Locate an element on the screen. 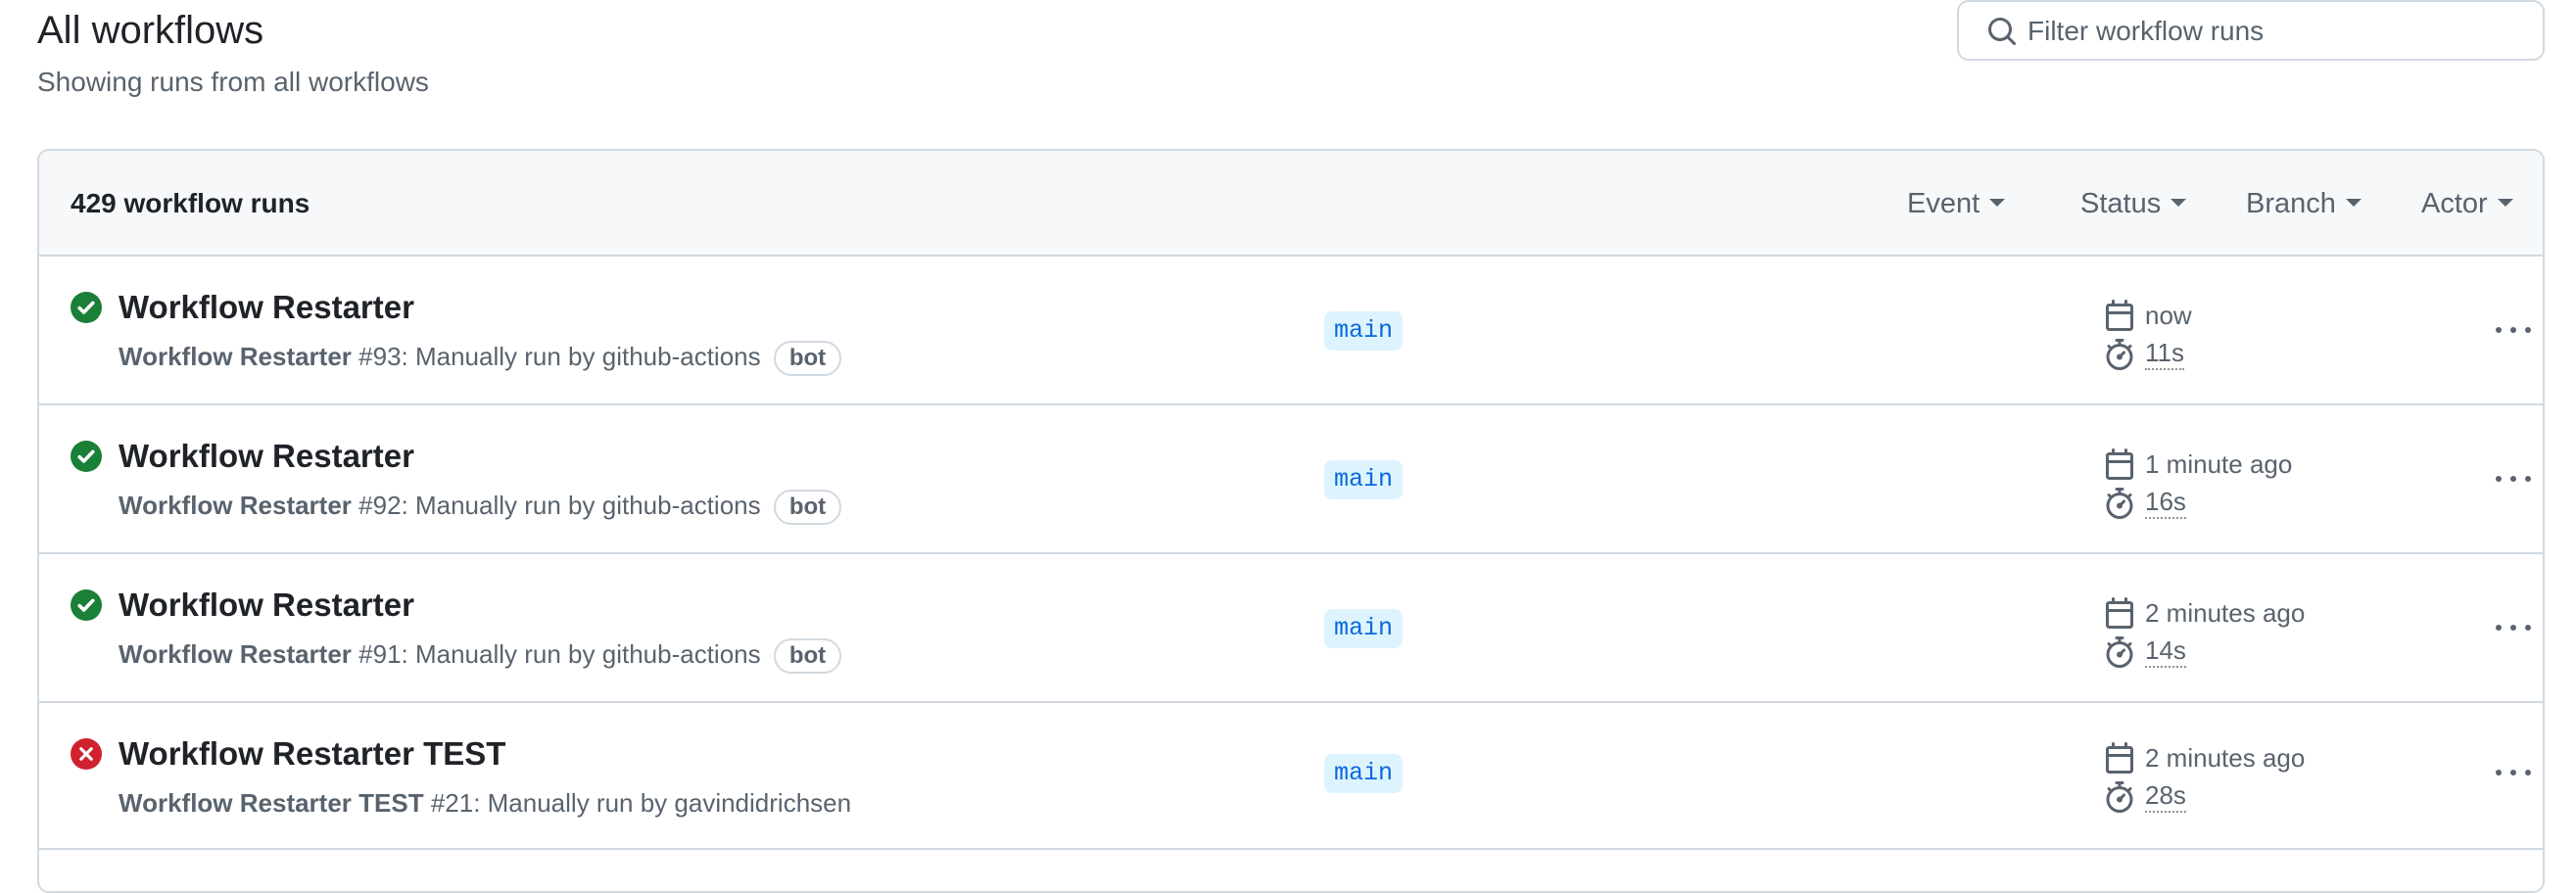  filter-input is located at coordinates (2275, 31).